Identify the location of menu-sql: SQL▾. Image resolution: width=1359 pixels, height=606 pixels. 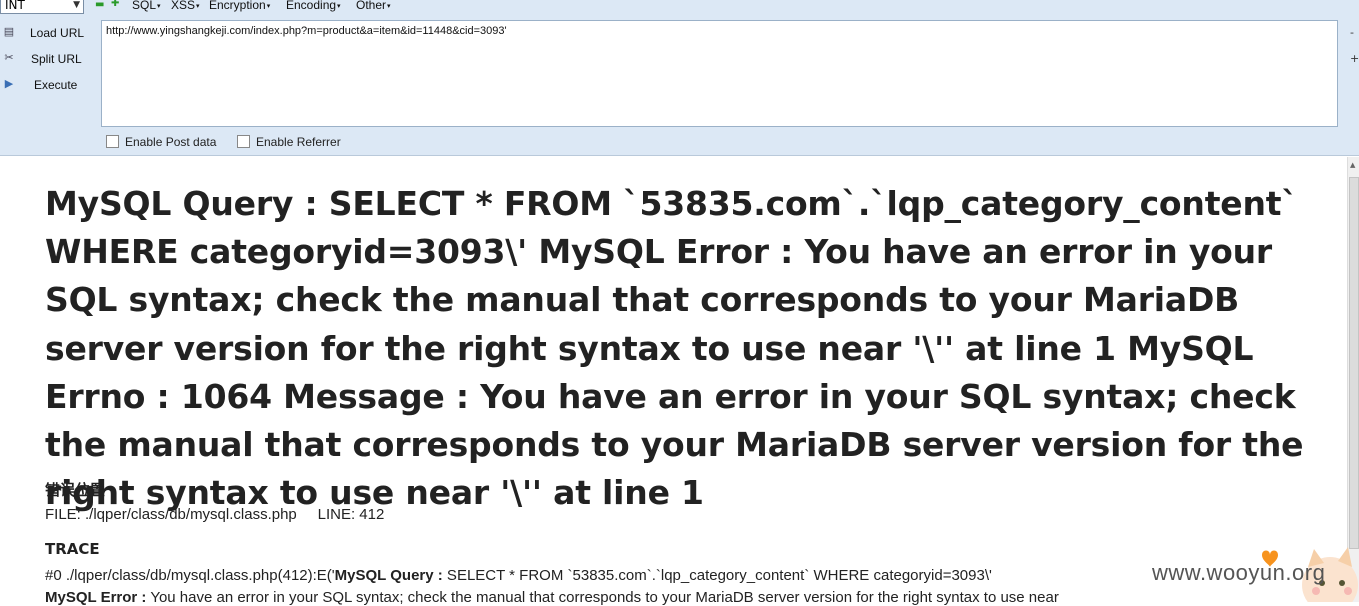
(146, 6).